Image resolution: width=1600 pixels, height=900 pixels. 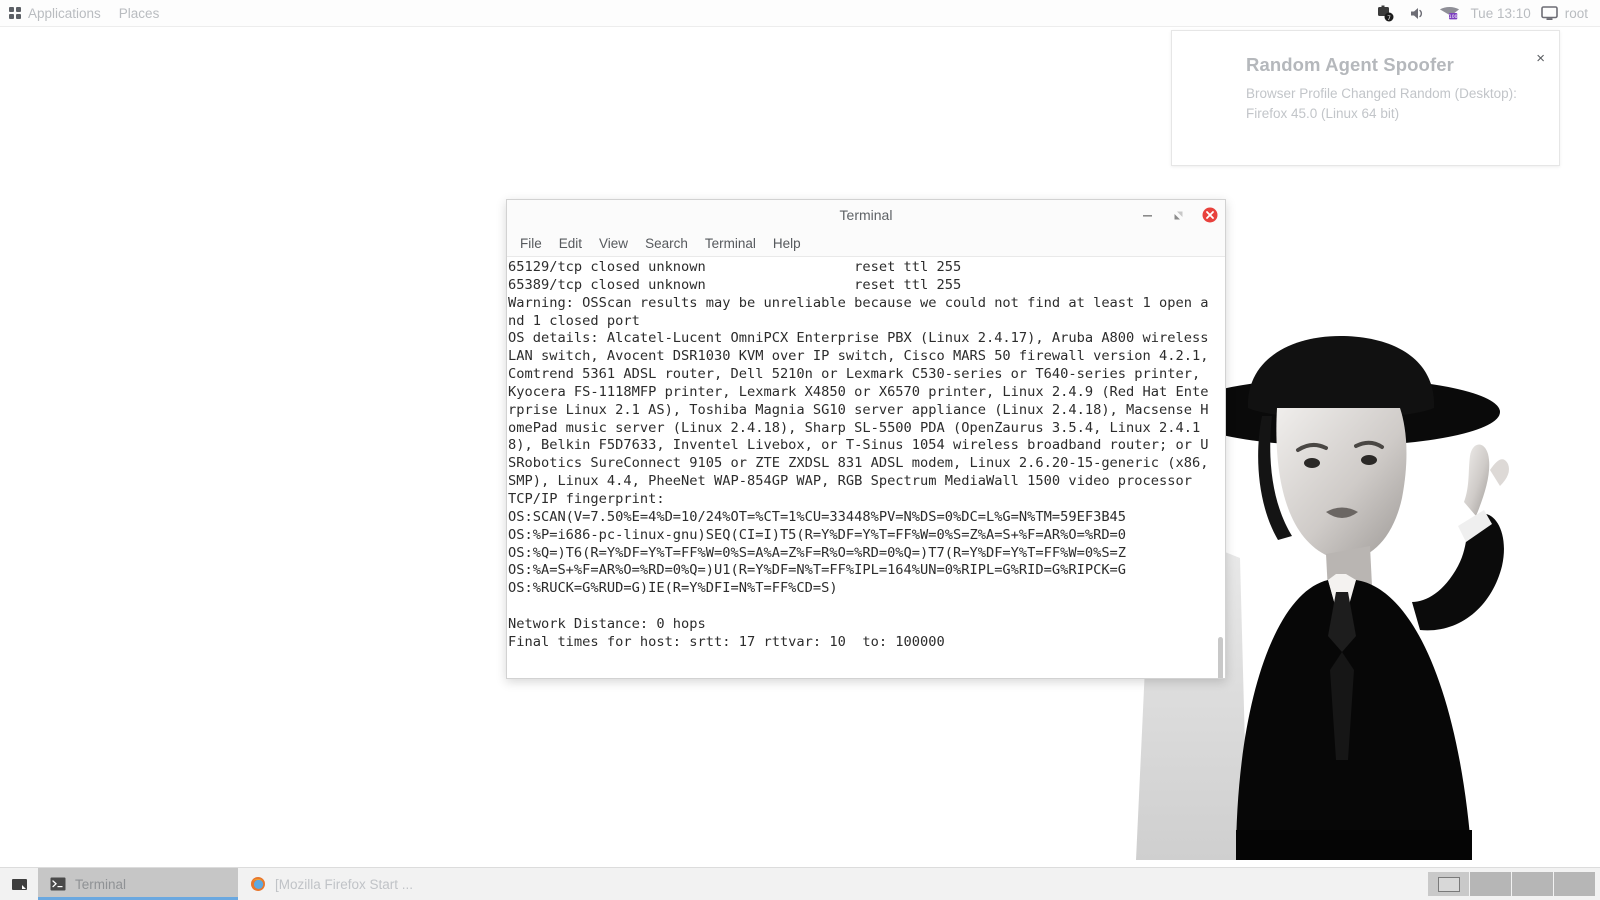 I want to click on workspace-window-preview, so click(x=1448, y=884).